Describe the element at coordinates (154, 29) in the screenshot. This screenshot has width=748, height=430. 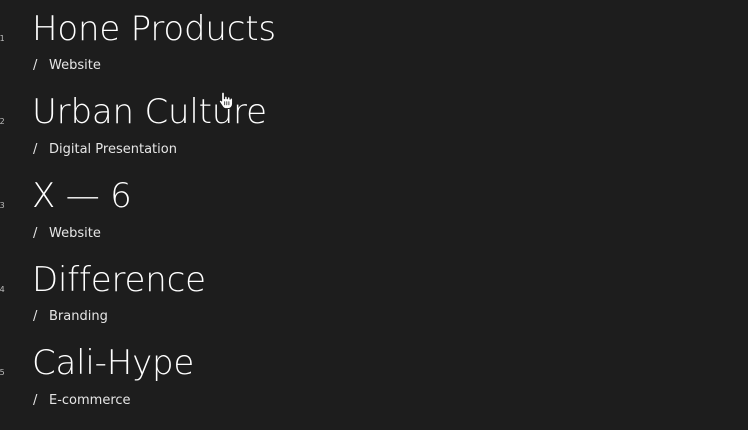
I see `project-title: Hone Products` at that location.